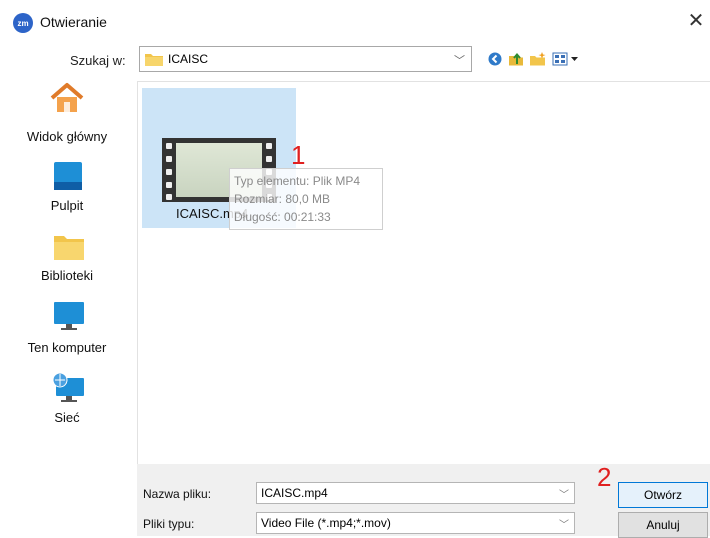  Describe the element at coordinates (23, 23) in the screenshot. I see `app-icon: zm` at that location.